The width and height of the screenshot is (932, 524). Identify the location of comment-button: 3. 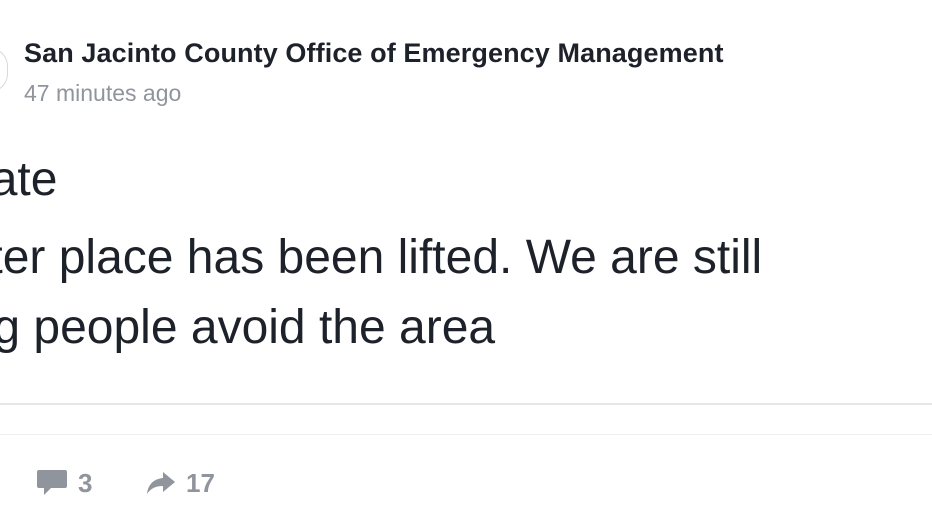
(64, 483).